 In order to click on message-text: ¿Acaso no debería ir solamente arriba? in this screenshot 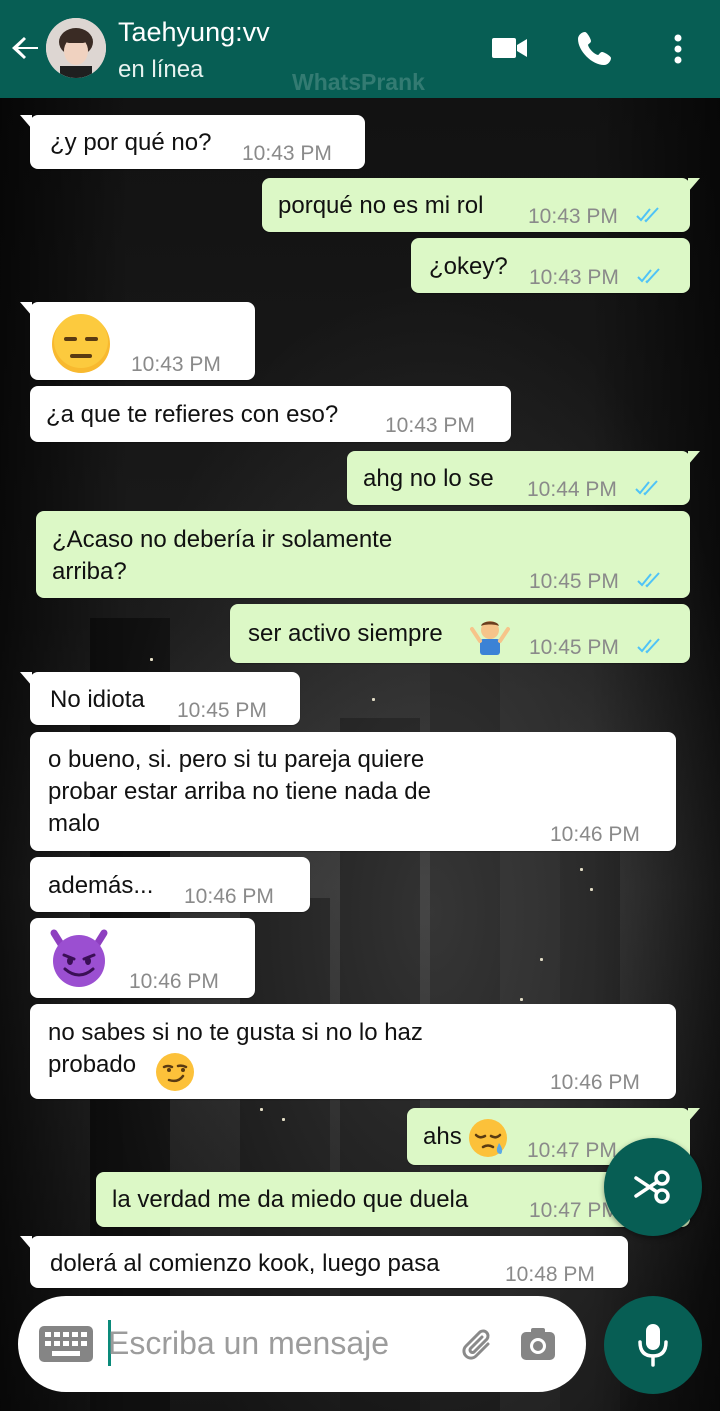, I will do `click(222, 555)`.